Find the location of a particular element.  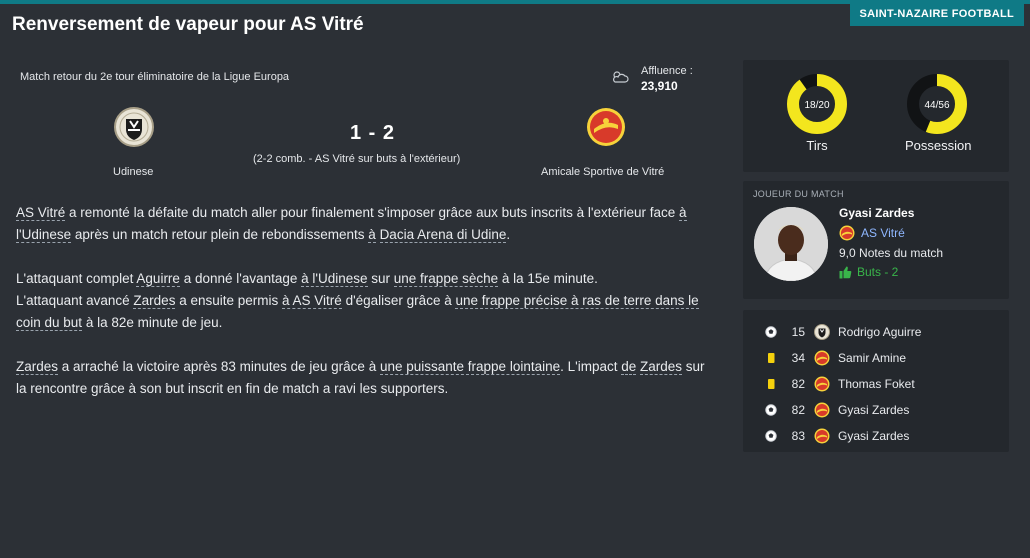

potm-goals-text: Buts - 2 is located at coordinates (878, 272).